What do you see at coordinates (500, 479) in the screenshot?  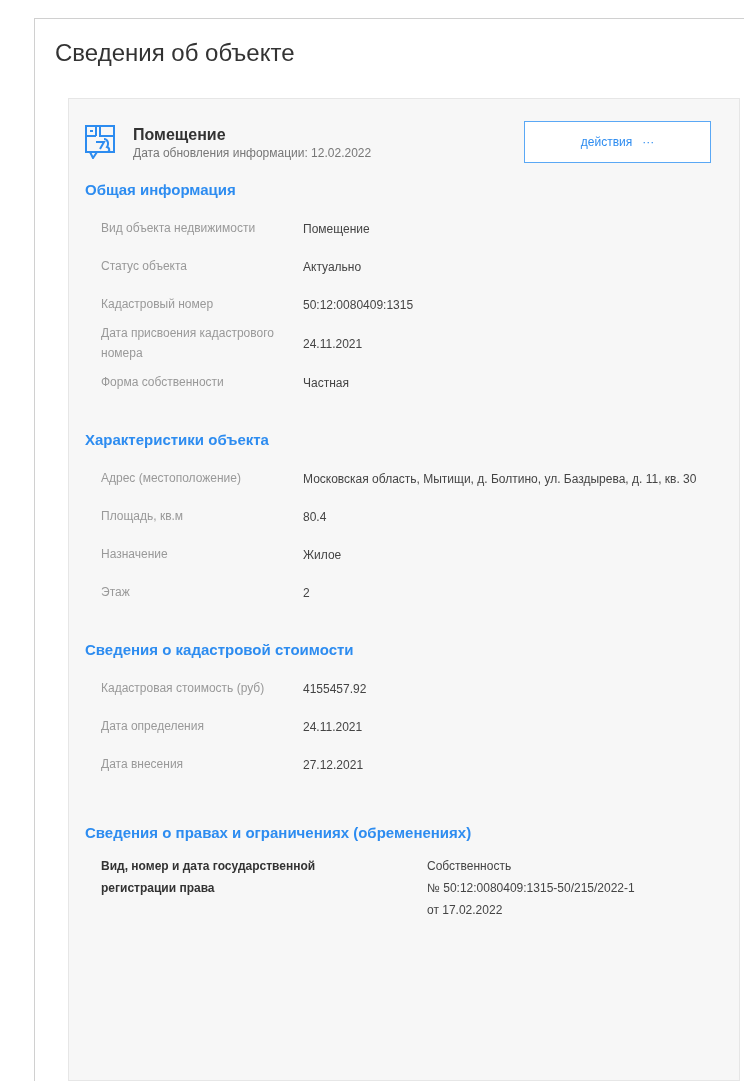 I see `field-value: Московская область, Мытищи, д. Болтино, ул. Баздырева, д. 11, кв. 30` at bounding box center [500, 479].